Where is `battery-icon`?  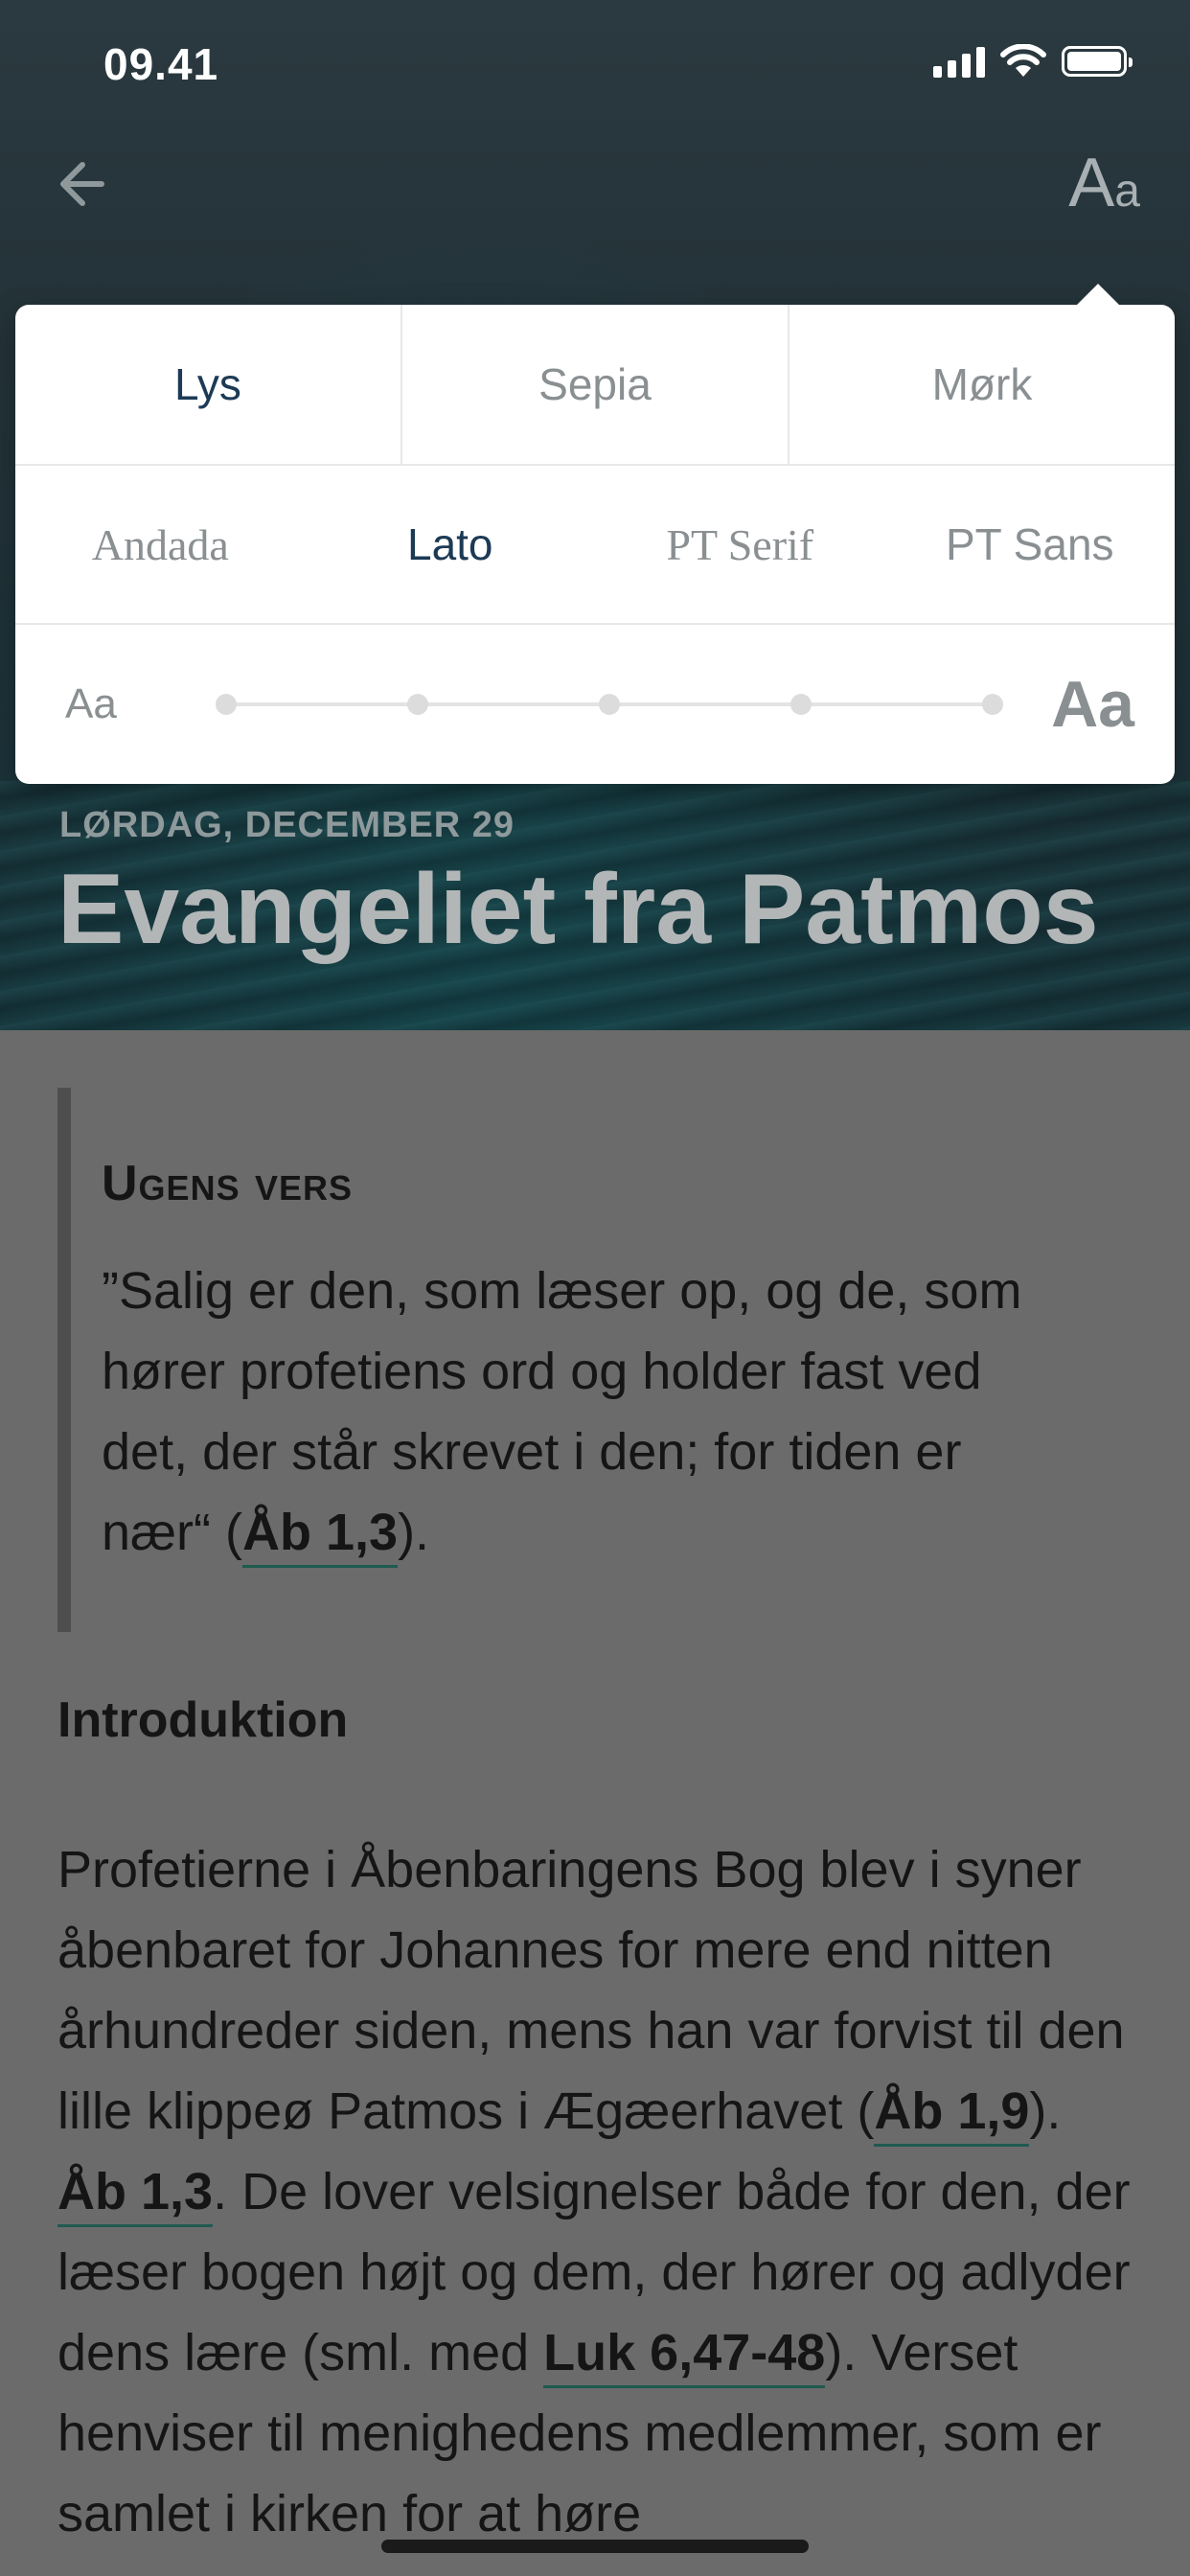
battery-icon is located at coordinates (1098, 62).